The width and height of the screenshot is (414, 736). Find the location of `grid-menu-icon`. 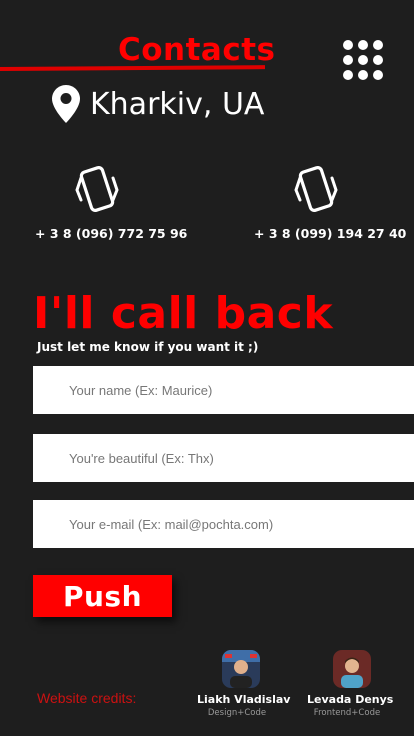

grid-menu-icon is located at coordinates (363, 60).